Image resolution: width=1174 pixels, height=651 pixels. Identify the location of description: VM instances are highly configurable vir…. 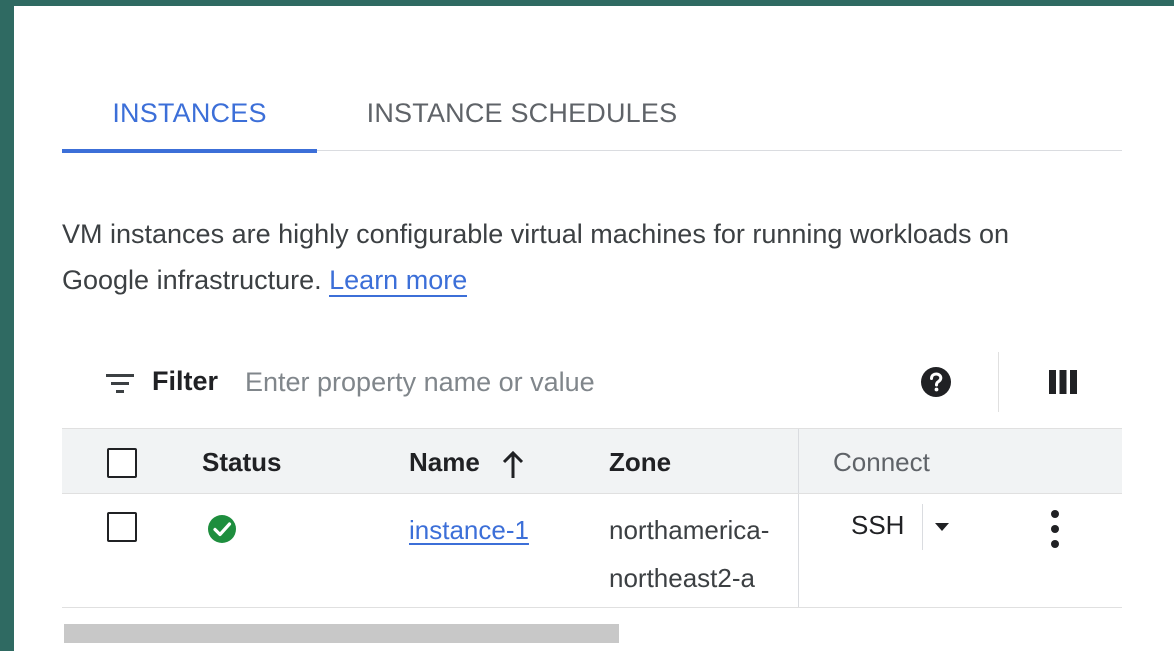
(602, 257).